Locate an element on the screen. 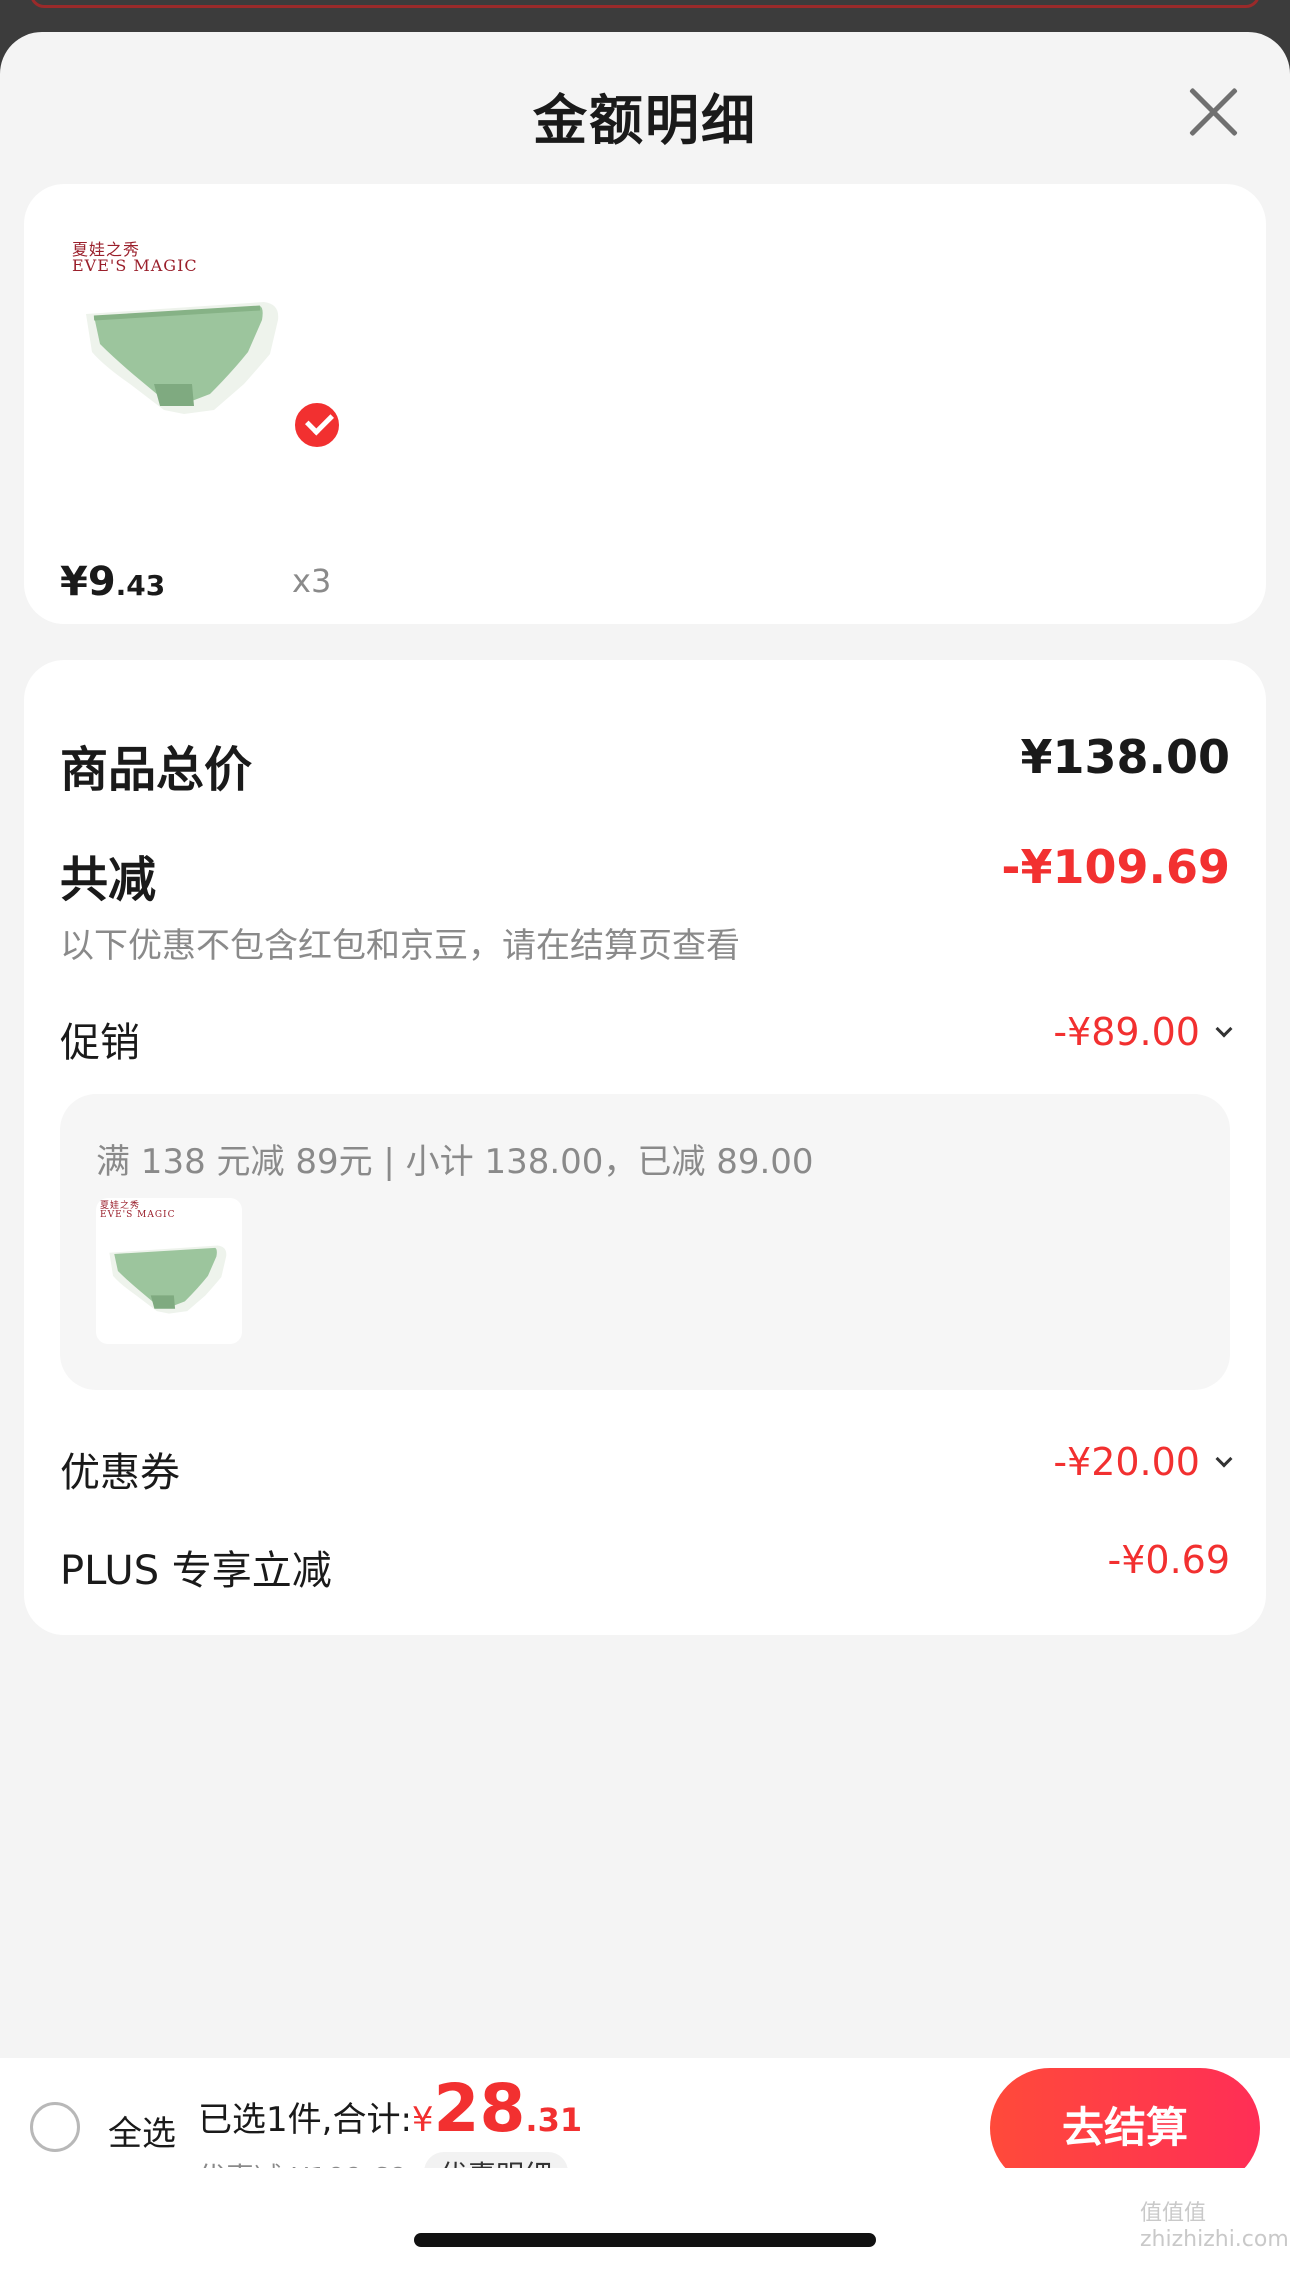  plus-discount-value: -¥0.69 is located at coordinates (1169, 1560).